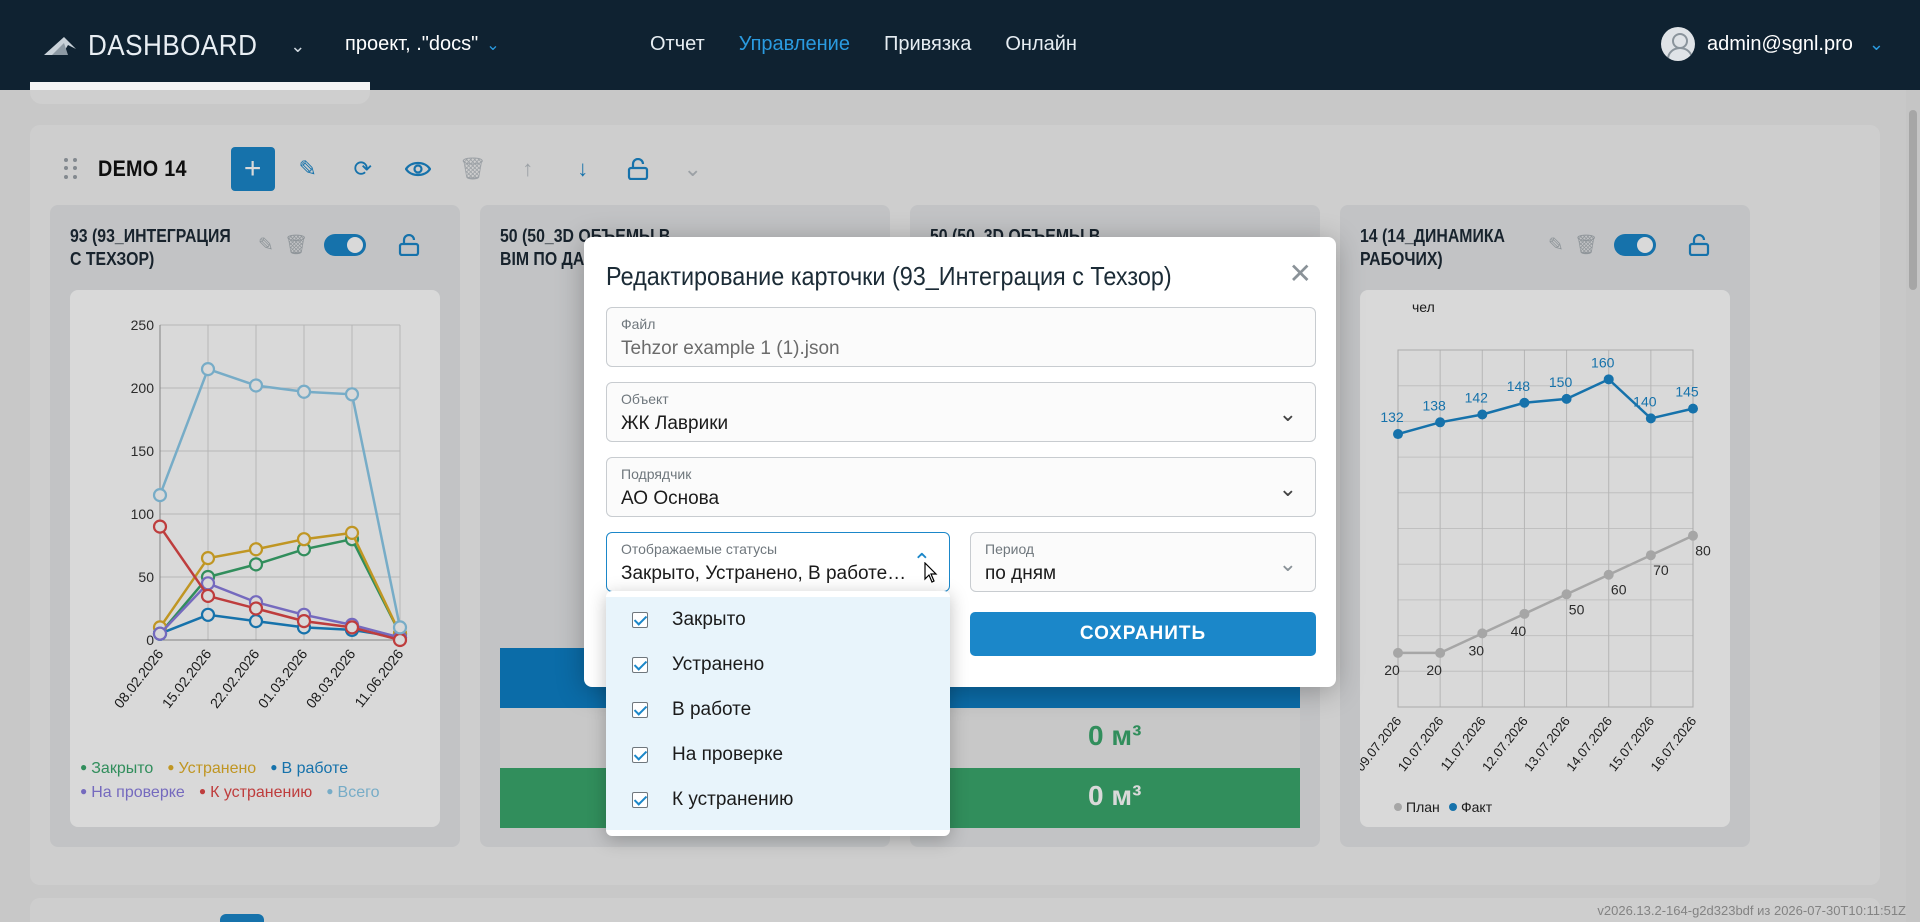  What do you see at coordinates (1010, 549) in the screenshot?
I see `field-label: Период` at bounding box center [1010, 549].